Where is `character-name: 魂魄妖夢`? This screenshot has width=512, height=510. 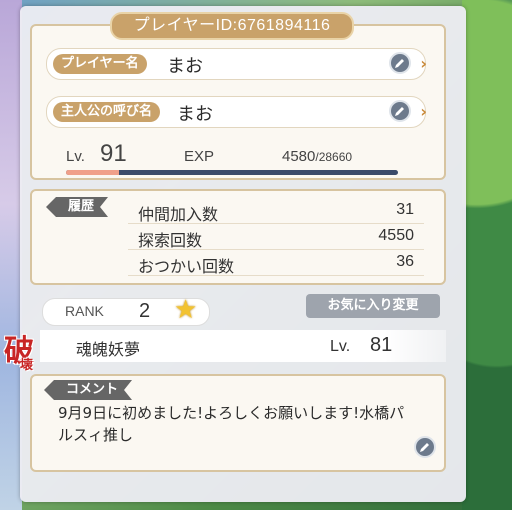
character-name: 魂魄妖夢 is located at coordinates (108, 349).